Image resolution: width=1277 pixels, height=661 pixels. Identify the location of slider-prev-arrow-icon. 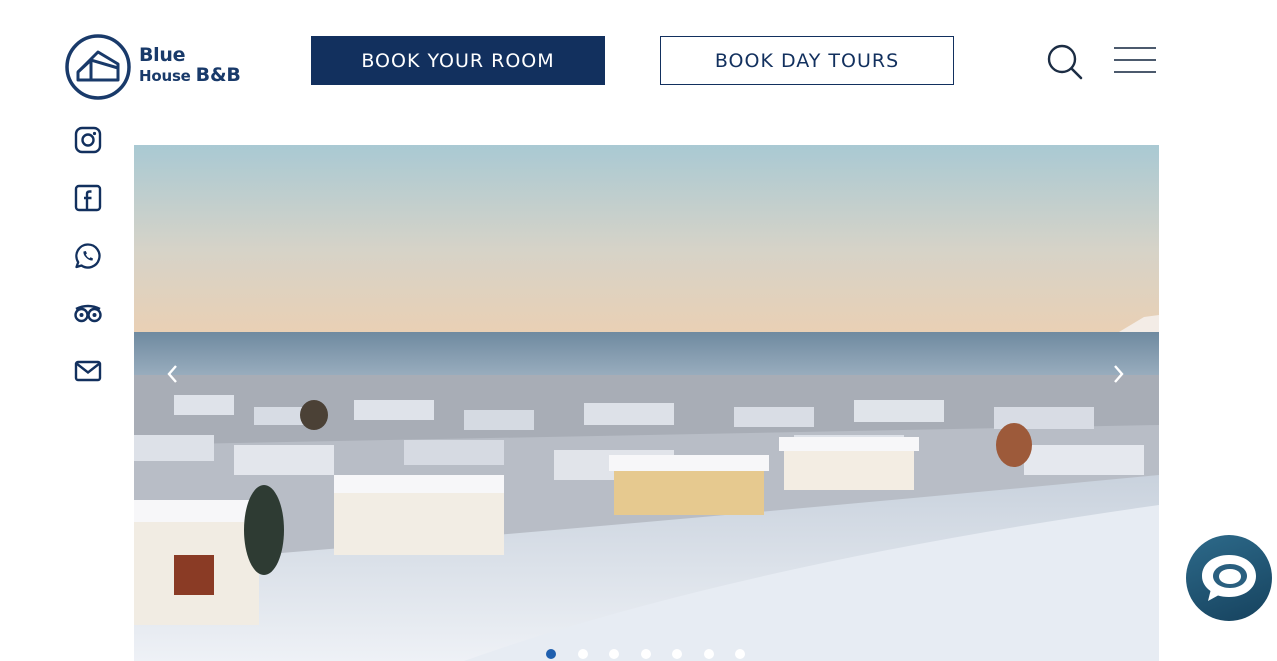
(173, 374).